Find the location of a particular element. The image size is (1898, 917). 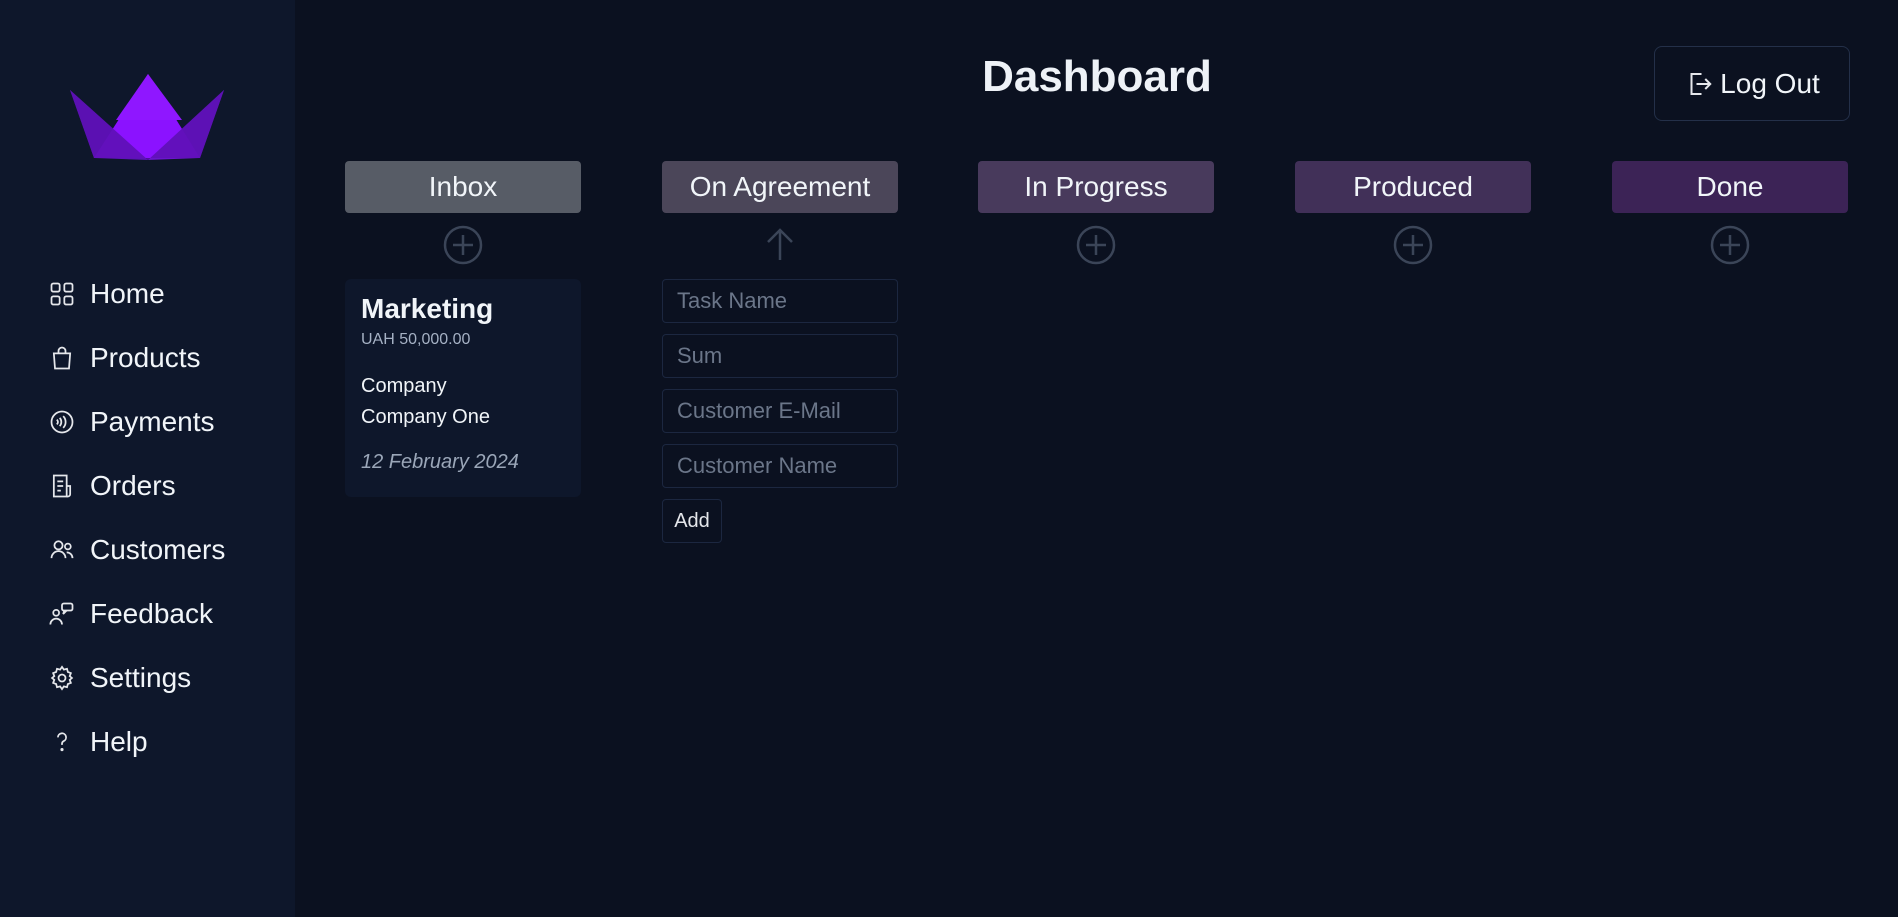

sidebar-item-label: Home is located at coordinates (127, 293).